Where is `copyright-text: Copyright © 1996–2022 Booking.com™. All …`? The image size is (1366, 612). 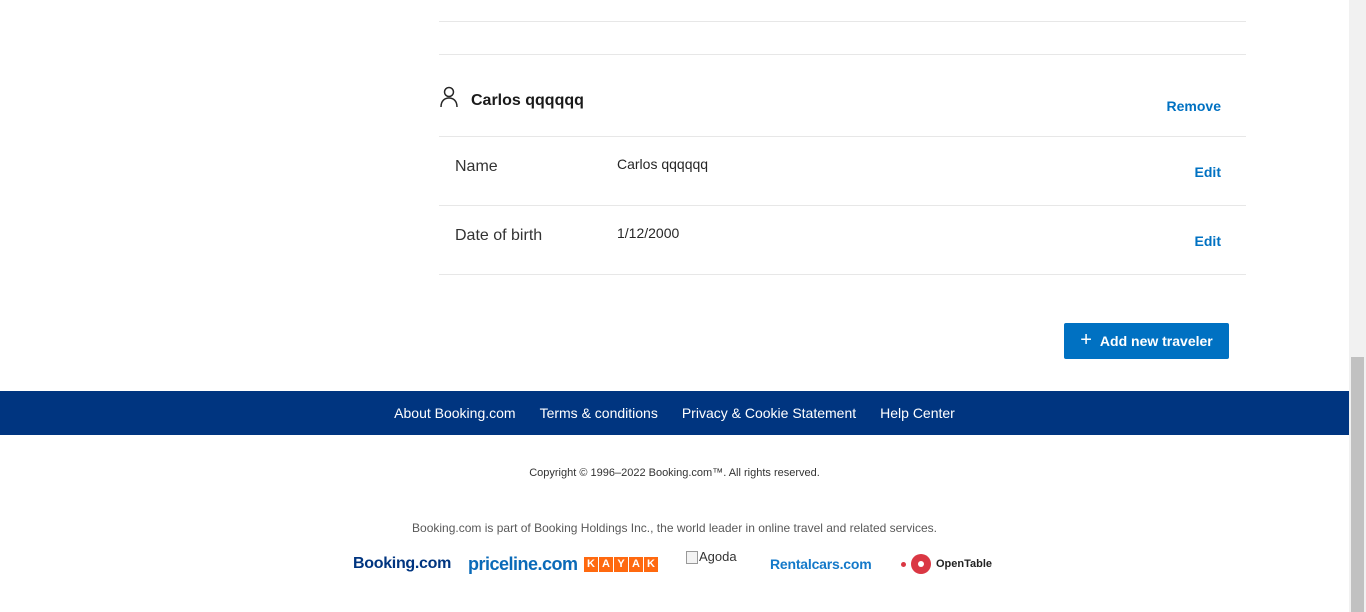
copyright-text: Copyright © 1996–2022 Booking.com™. All … is located at coordinates (674, 473).